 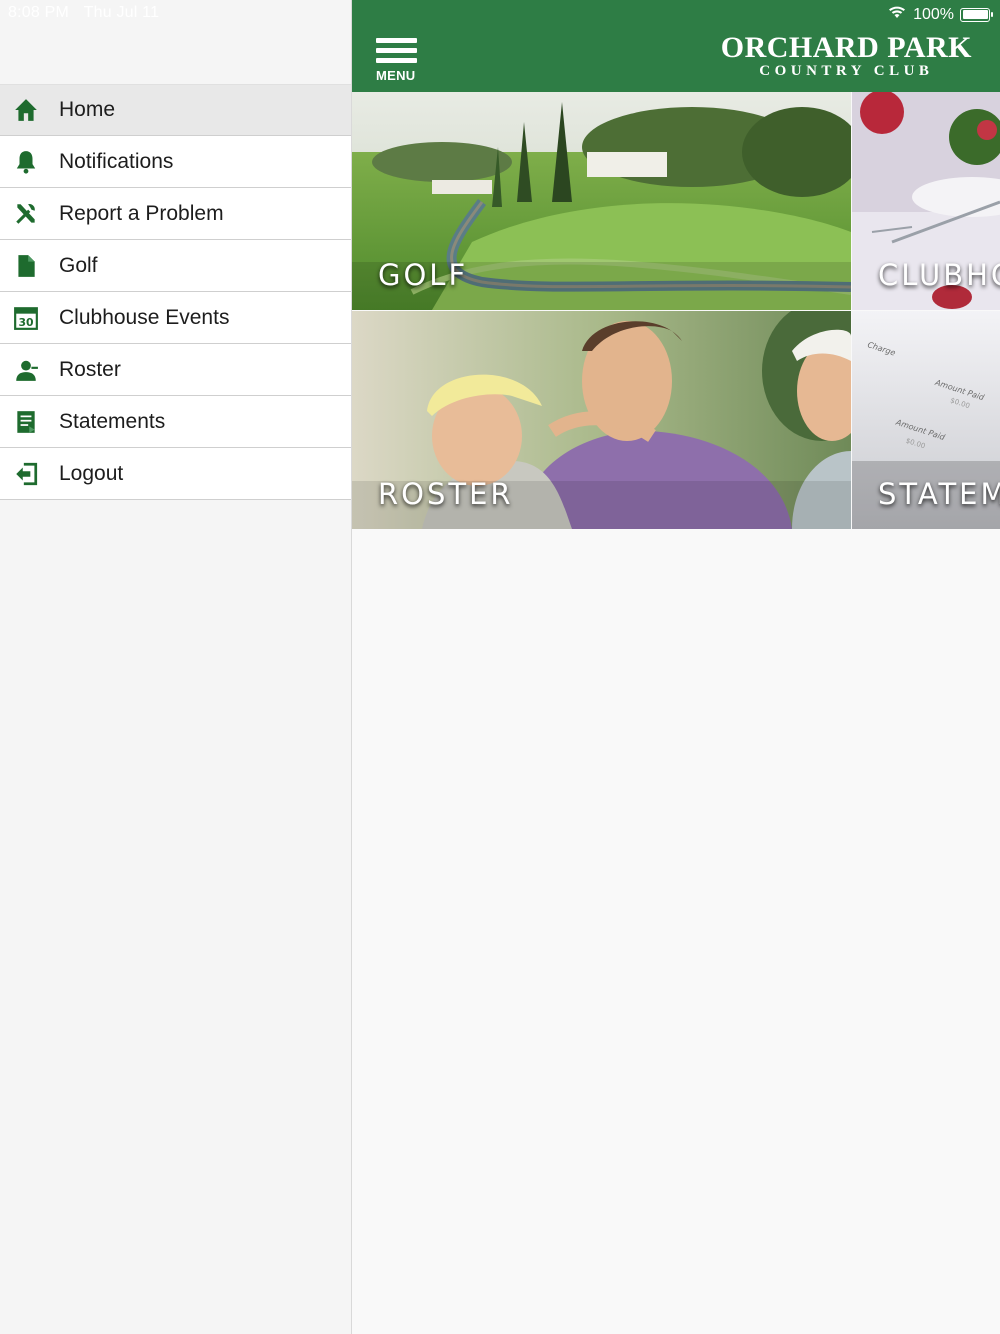 What do you see at coordinates (38, 12) in the screenshot?
I see `status-time: 8:08 PM` at bounding box center [38, 12].